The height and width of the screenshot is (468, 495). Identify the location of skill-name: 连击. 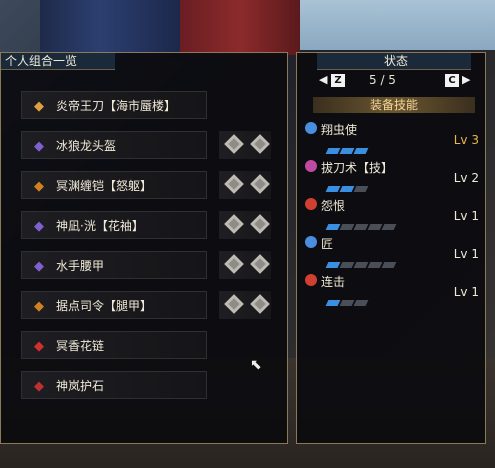
(333, 282).